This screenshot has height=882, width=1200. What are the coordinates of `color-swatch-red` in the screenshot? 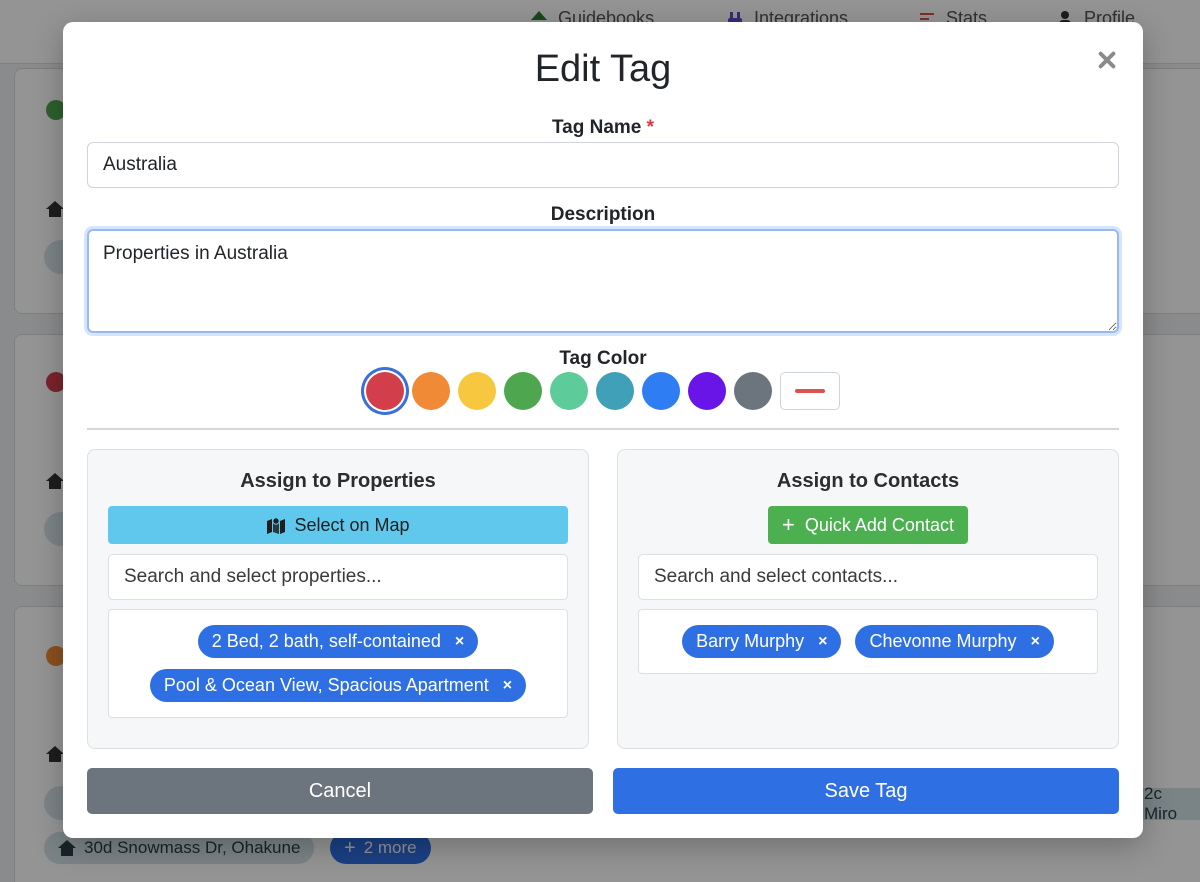 It's located at (385, 391).